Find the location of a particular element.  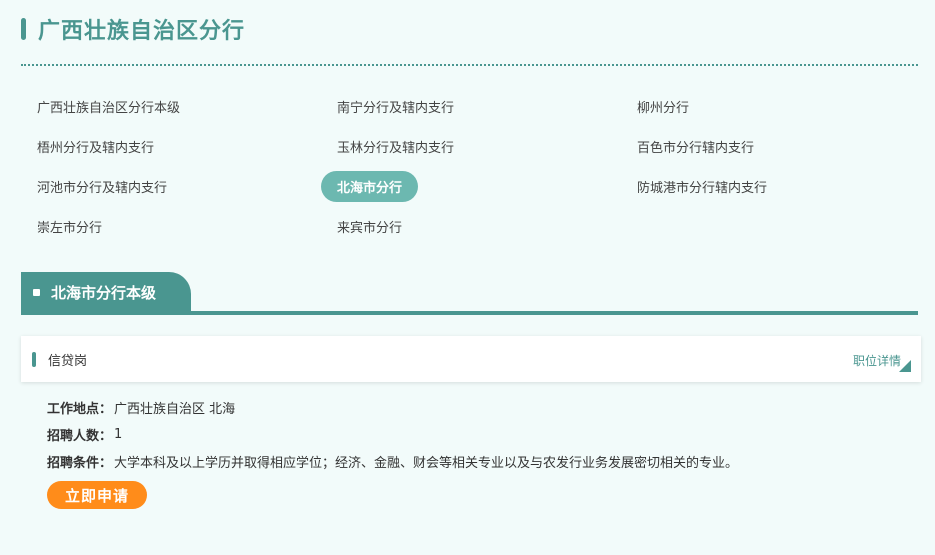

branch-item-label: 百色市分行辖内支行 is located at coordinates (696, 148).